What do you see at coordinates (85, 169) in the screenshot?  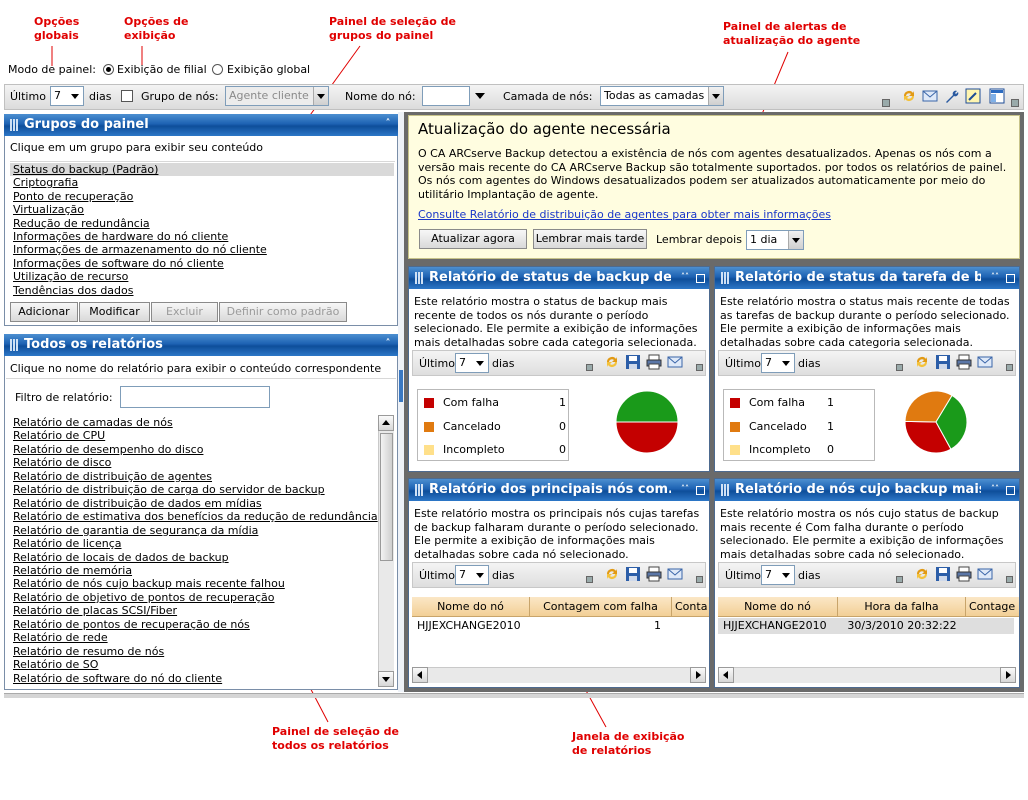 I see `group-item: Status do backup (Padrão)` at bounding box center [85, 169].